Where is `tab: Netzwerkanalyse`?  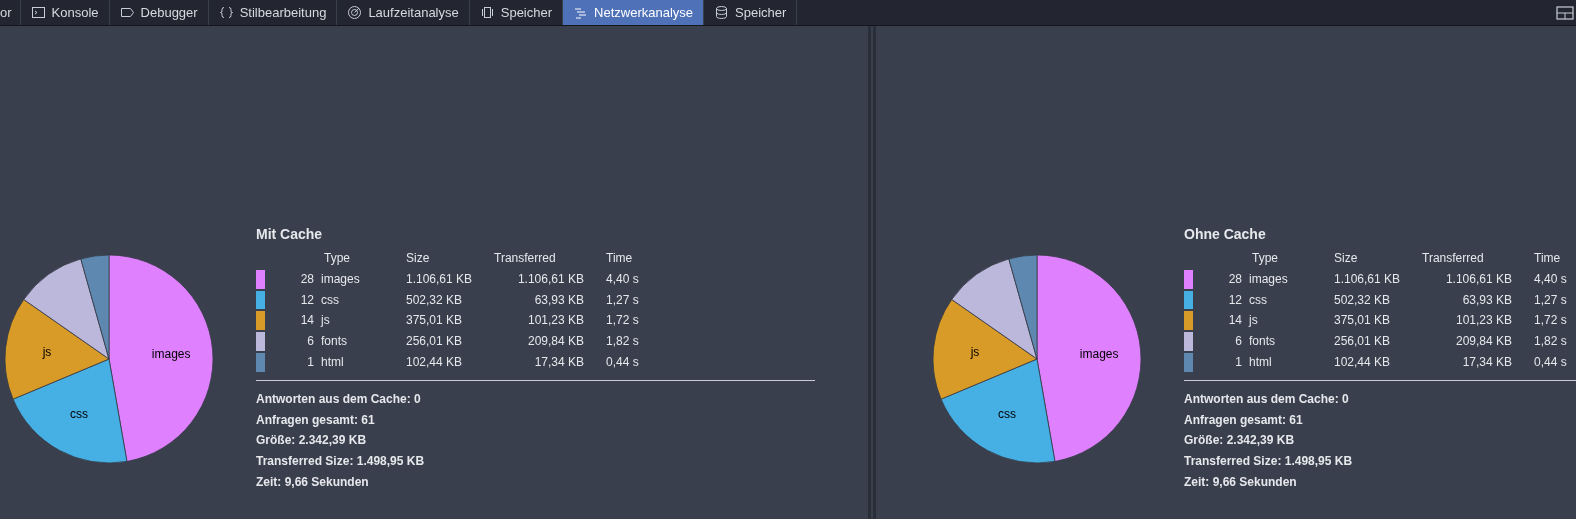 tab: Netzwerkanalyse is located at coordinates (634, 12).